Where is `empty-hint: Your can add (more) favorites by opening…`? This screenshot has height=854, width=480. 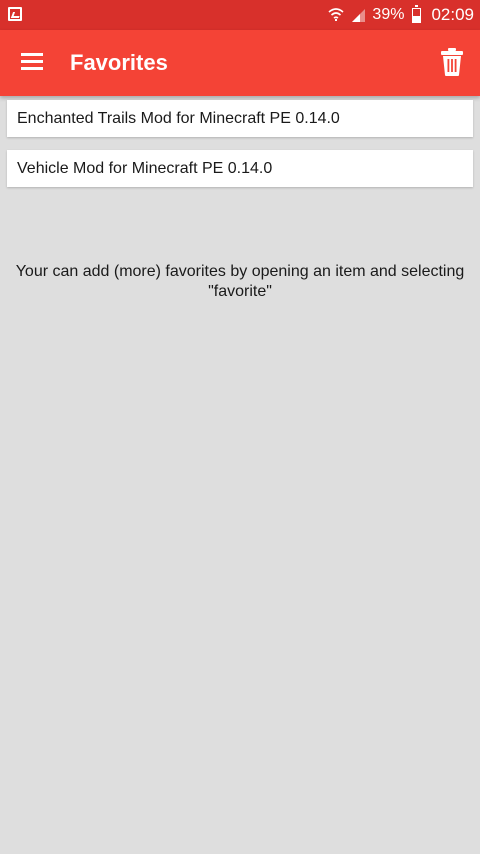
empty-hint: Your can add (more) favorites by opening… is located at coordinates (240, 282).